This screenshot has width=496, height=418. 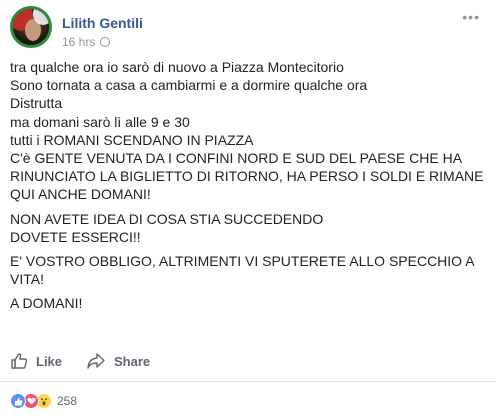 I want to click on like-reaction-icon, so click(x=18, y=401).